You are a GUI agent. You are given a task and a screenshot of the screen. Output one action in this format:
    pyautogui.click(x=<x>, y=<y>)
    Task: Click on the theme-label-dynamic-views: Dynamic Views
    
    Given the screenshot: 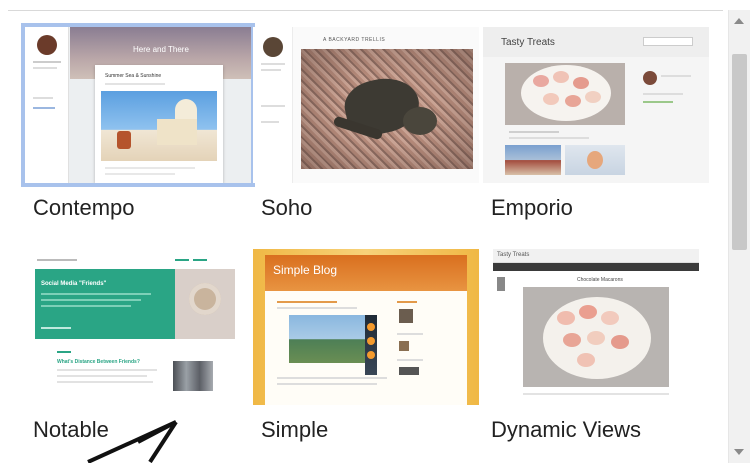 What is the action you would take?
    pyautogui.click(x=566, y=430)
    